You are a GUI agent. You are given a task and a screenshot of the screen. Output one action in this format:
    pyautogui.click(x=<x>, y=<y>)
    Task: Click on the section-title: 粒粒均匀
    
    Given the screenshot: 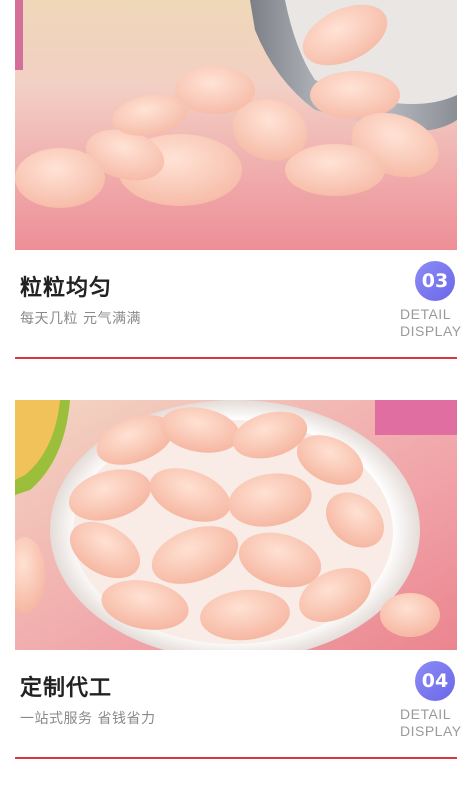 What is the action you would take?
    pyautogui.click(x=66, y=288)
    